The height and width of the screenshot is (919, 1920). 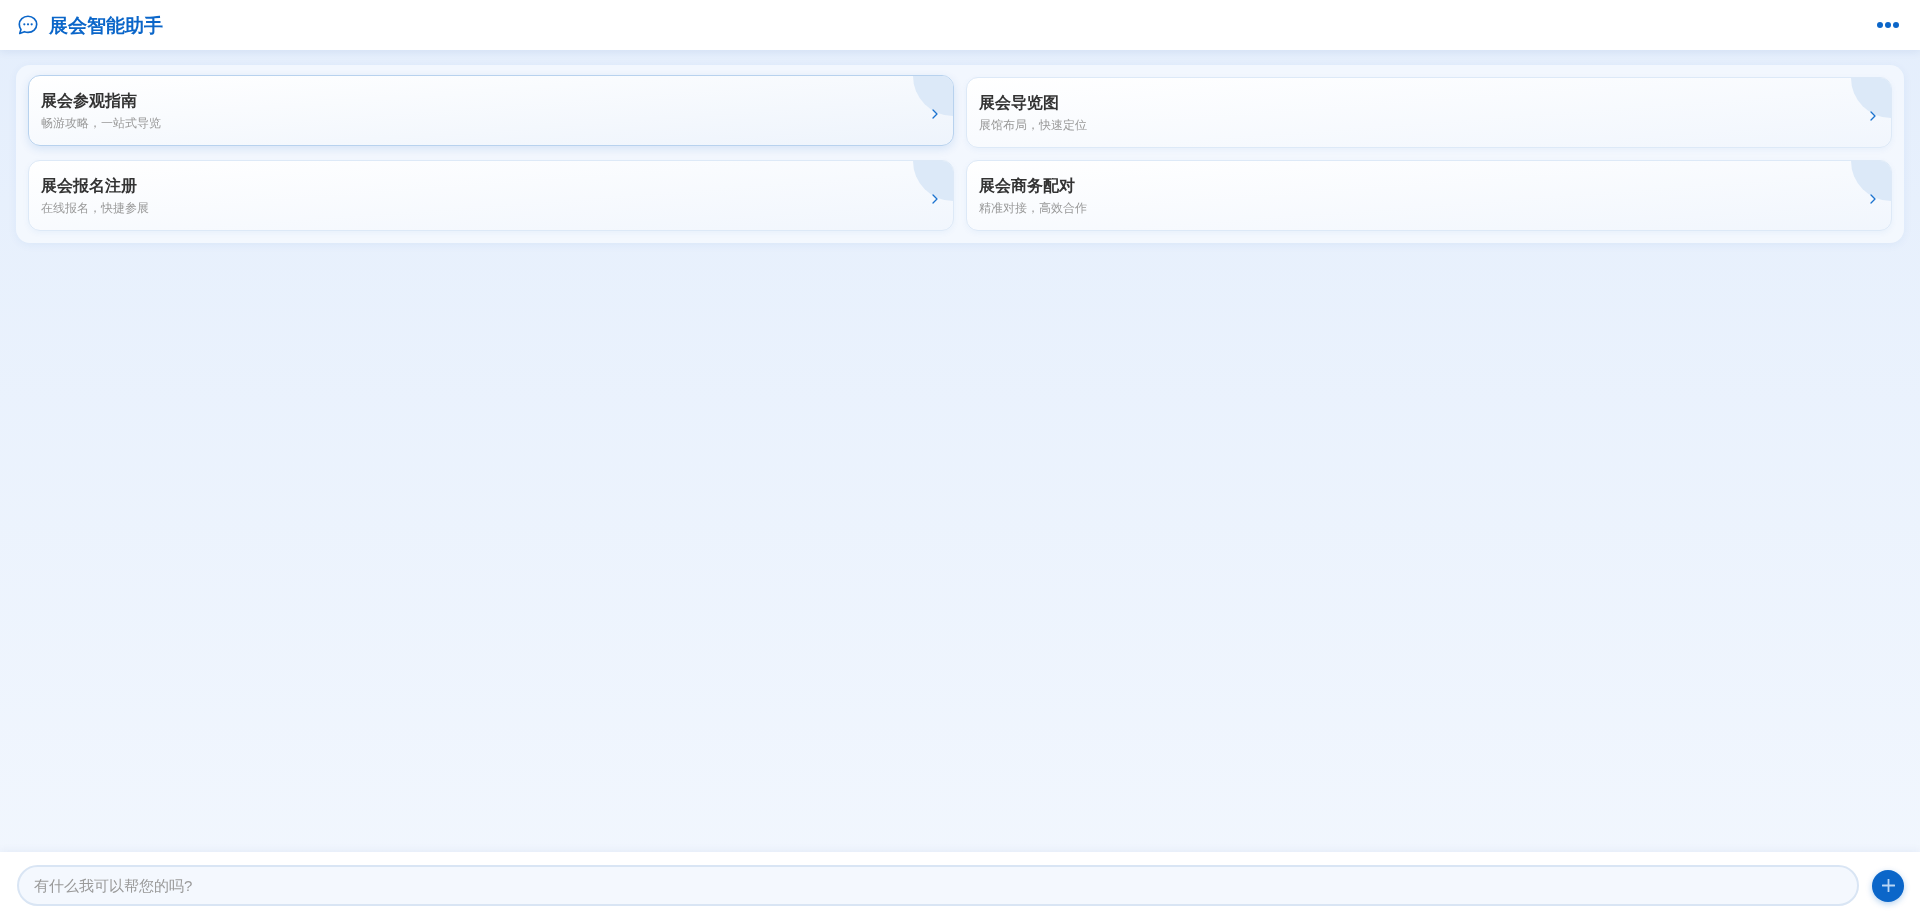 What do you see at coordinates (1429, 195) in the screenshot?
I see `menu-card: 展会商务配对 精准对接，高效合作` at bounding box center [1429, 195].